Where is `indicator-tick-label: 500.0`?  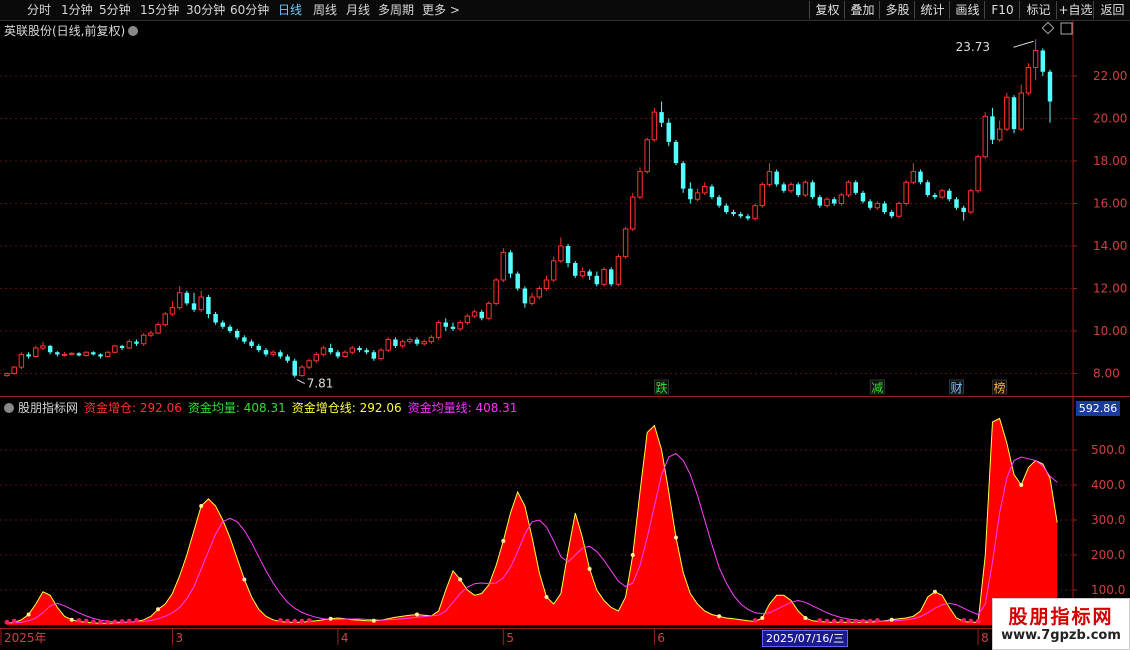
indicator-tick-label: 500.0 is located at coordinates (1108, 450).